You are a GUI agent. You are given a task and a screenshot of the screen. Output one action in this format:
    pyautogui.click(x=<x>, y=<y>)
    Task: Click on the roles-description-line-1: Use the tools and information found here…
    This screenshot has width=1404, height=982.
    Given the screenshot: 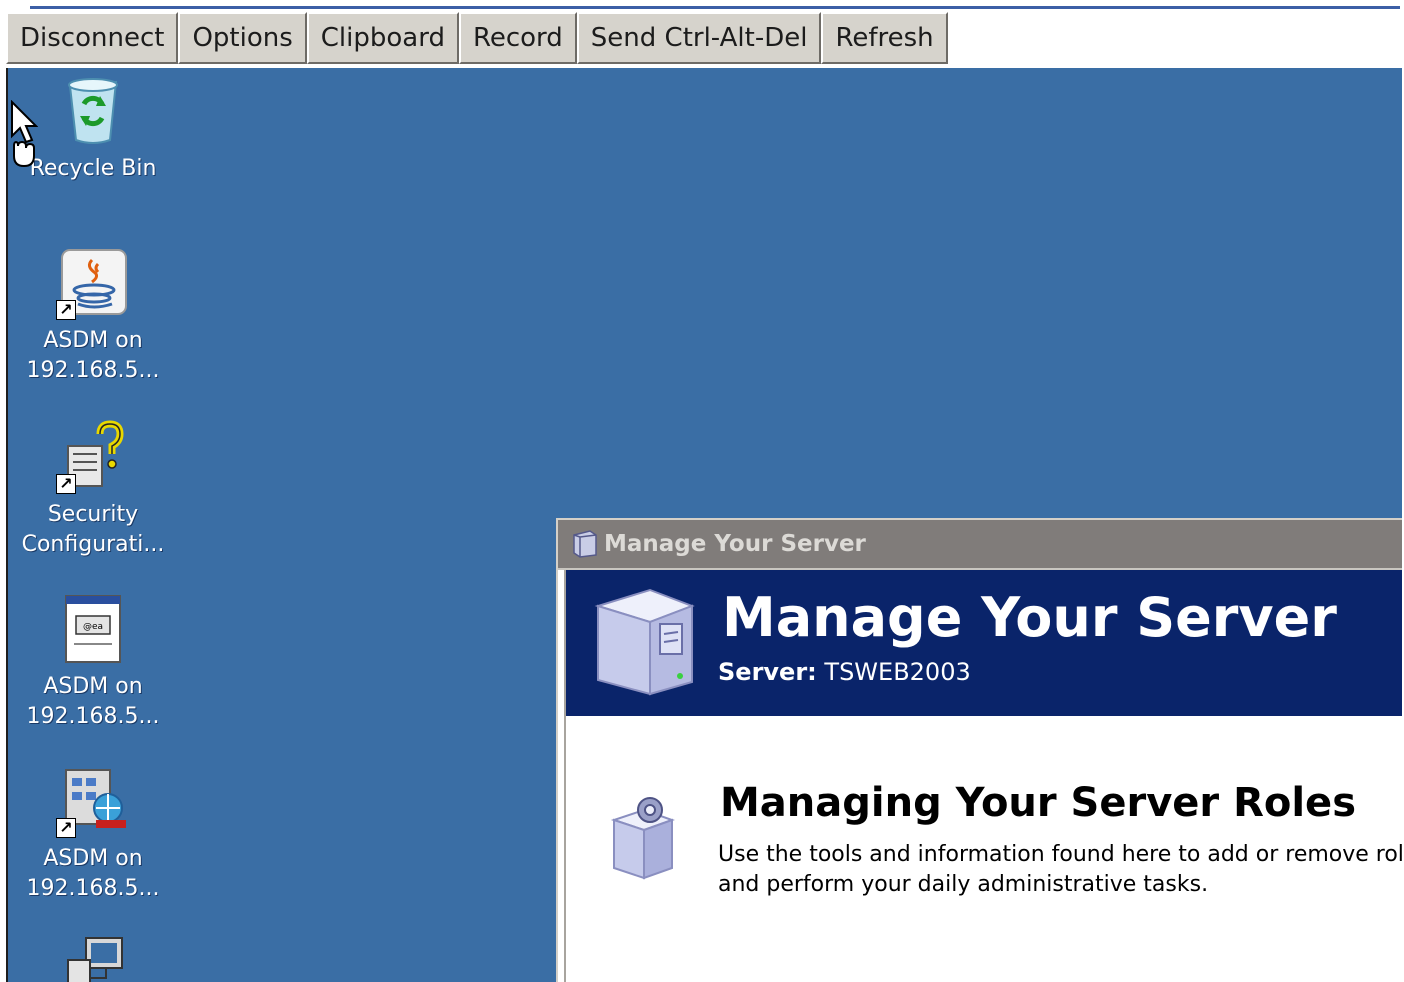 What is the action you would take?
    pyautogui.click(x=1060, y=854)
    